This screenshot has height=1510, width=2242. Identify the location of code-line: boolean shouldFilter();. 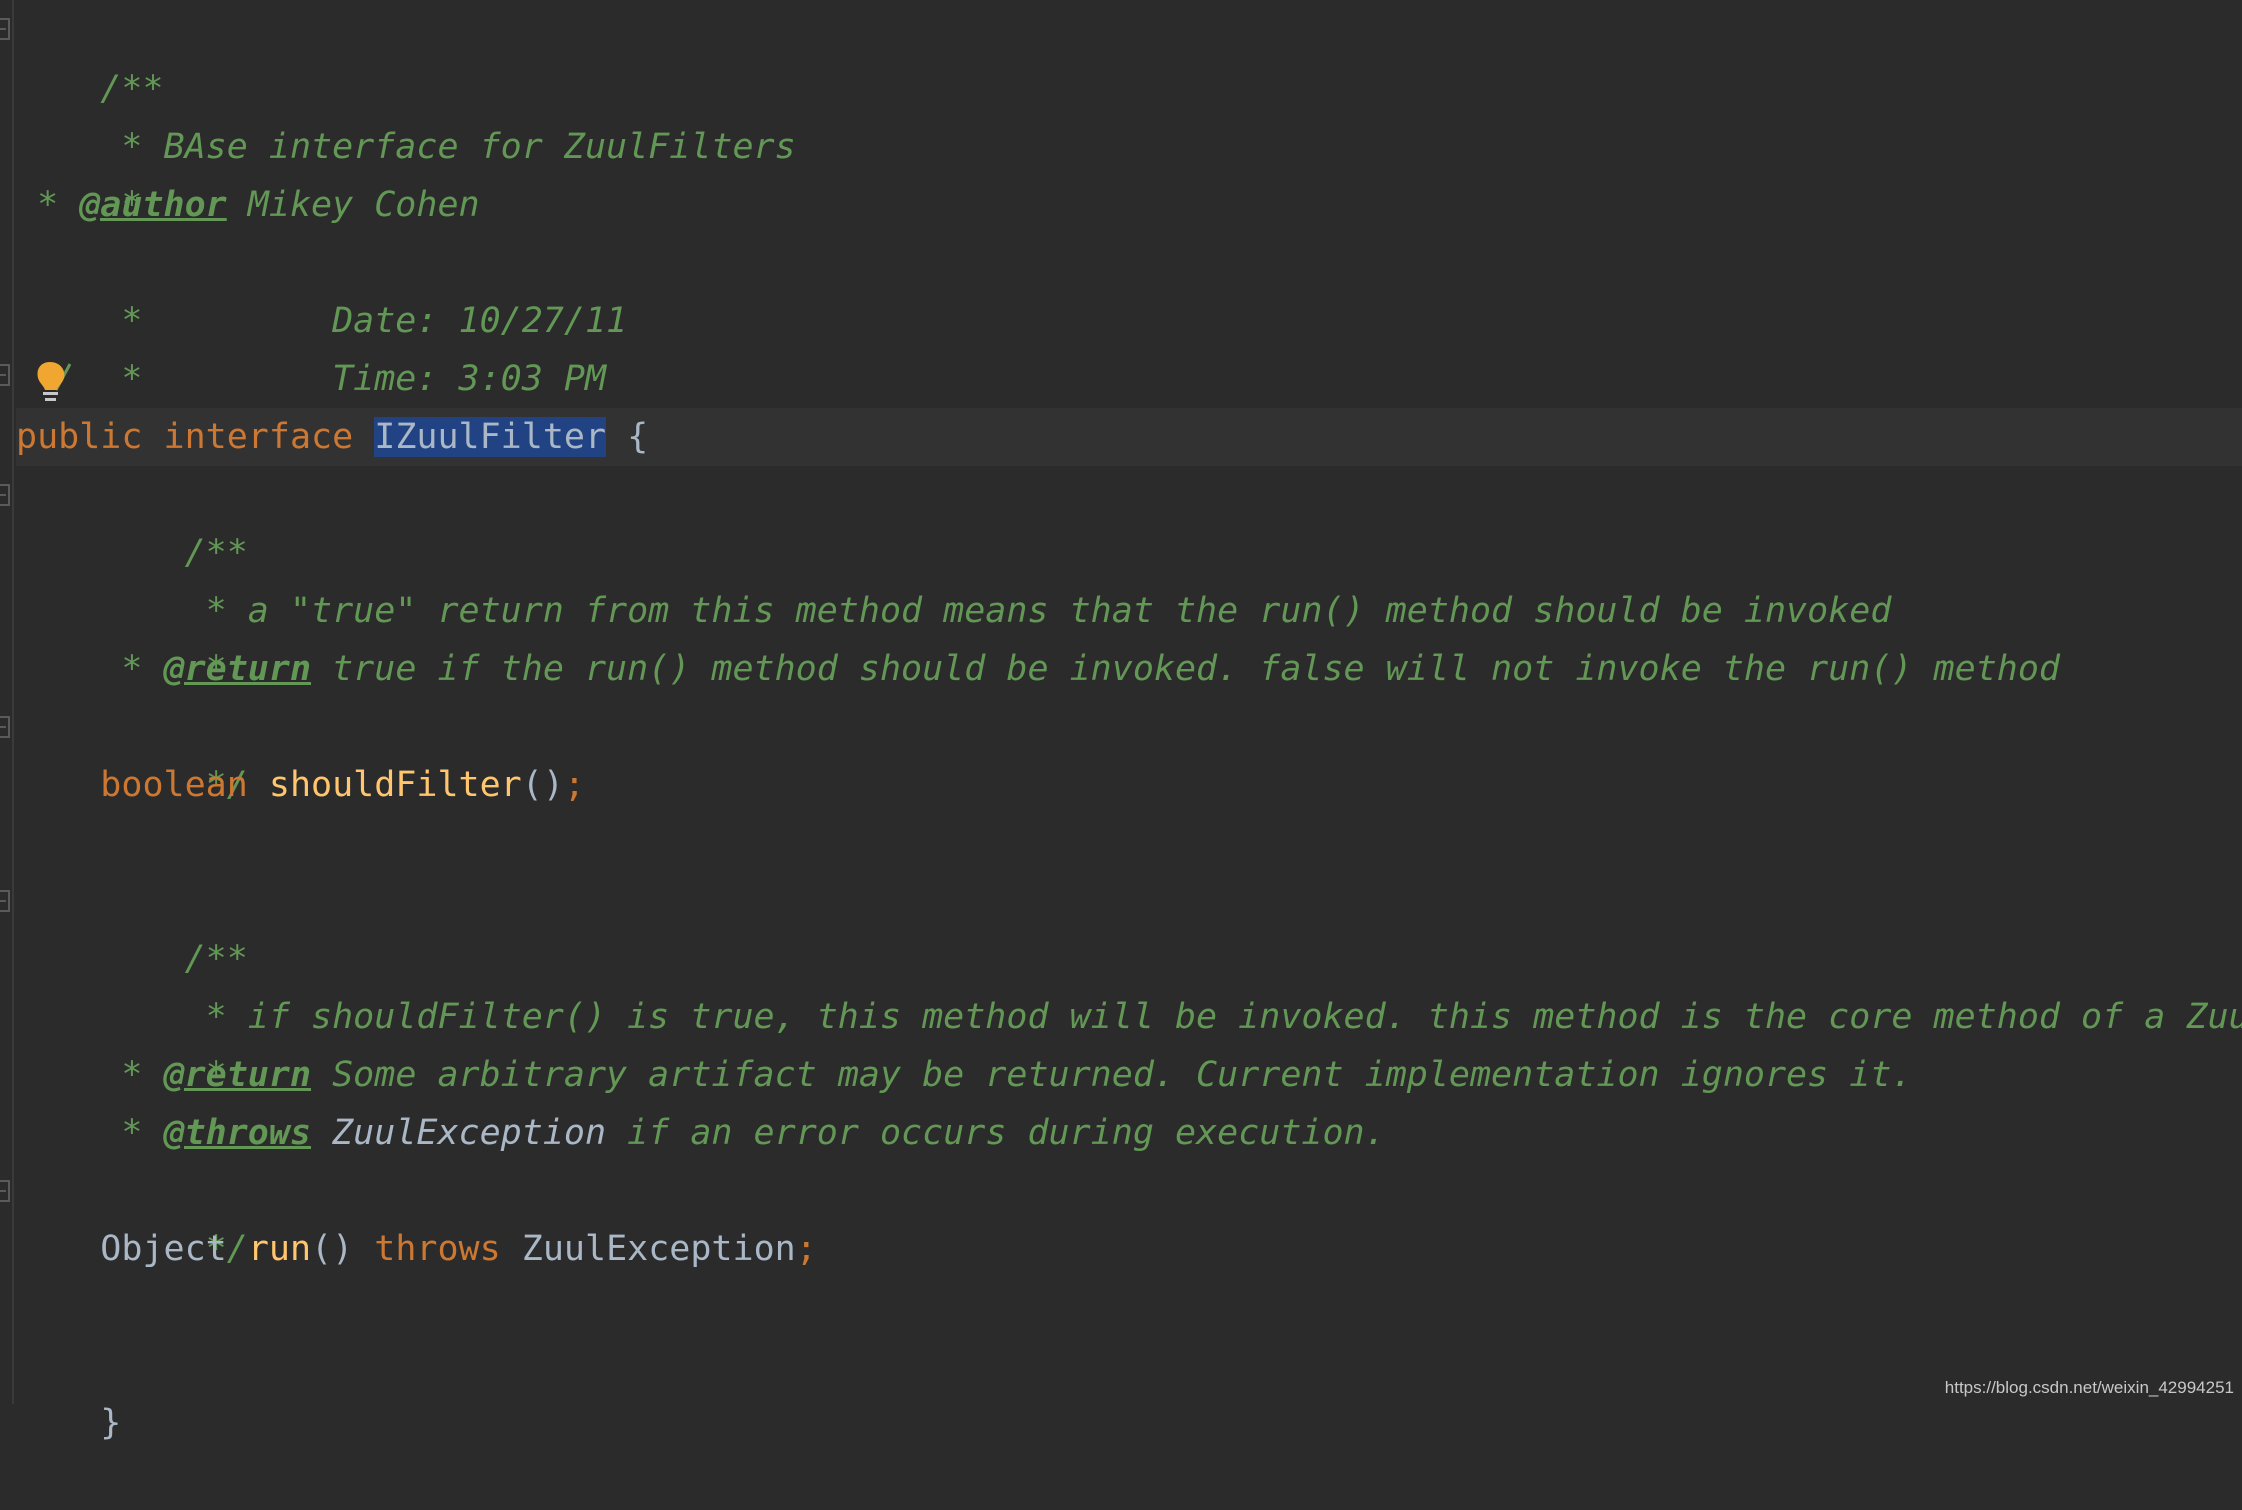
(1129, 785).